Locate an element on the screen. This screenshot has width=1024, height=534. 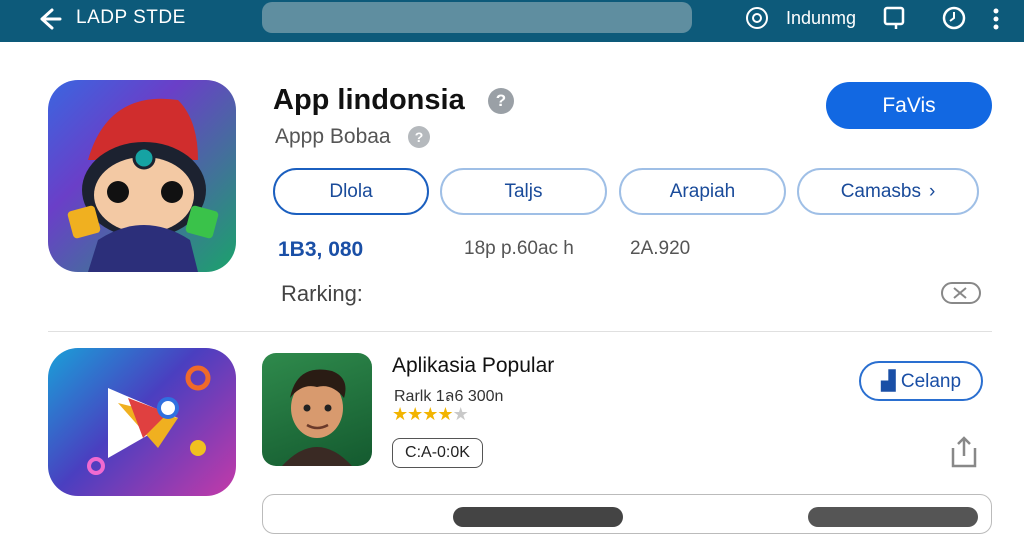
stat-downloads: 1Β3, 080 is located at coordinates (321, 249).